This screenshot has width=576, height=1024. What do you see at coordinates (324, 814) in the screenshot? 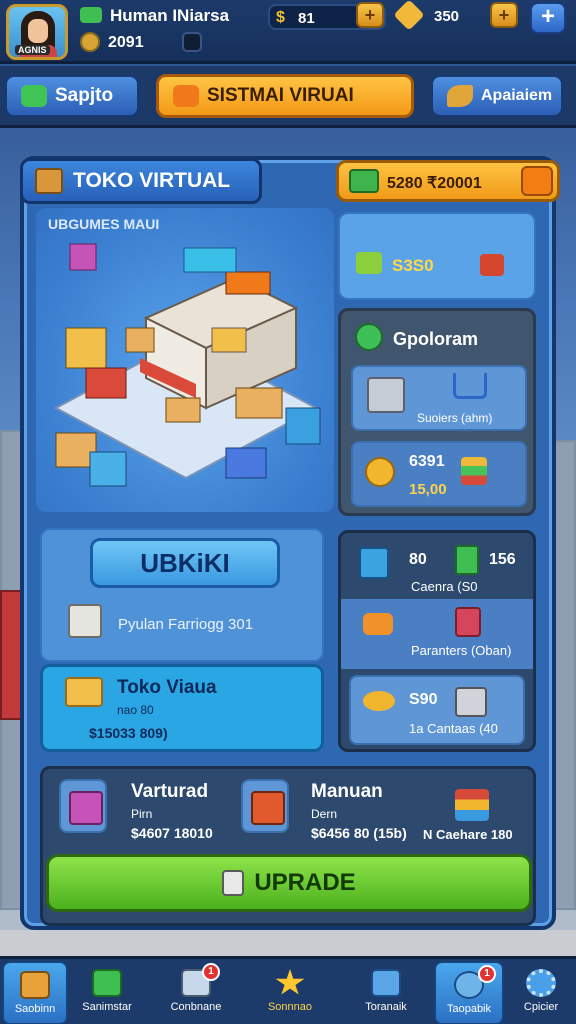
I see `item2-sub: Dern` at bounding box center [324, 814].